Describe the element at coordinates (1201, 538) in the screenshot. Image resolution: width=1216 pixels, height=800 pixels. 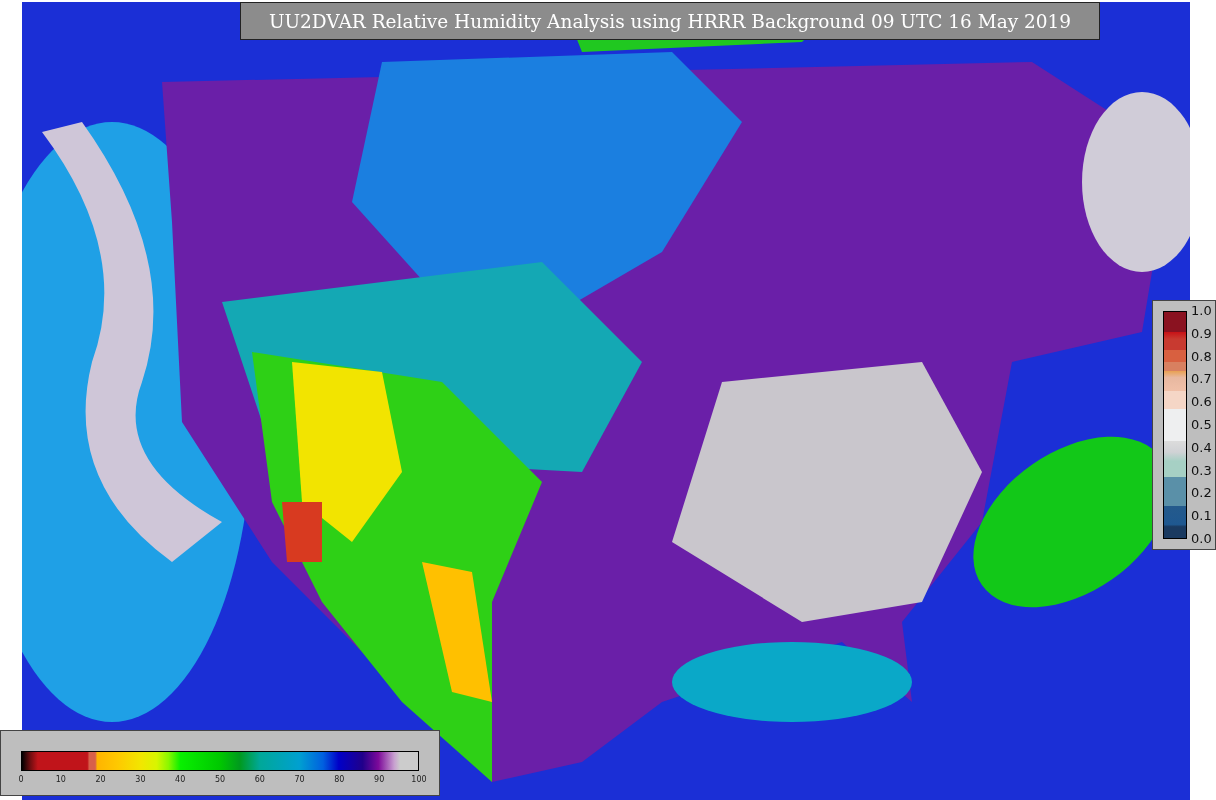
I see `tick-label: 0.0` at that location.